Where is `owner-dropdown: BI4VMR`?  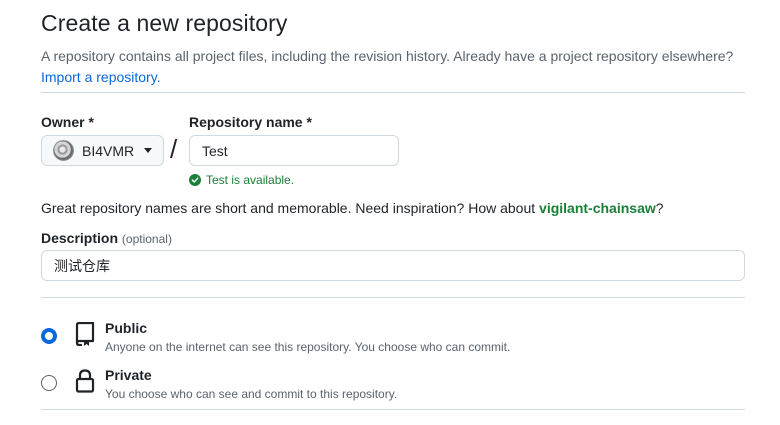 owner-dropdown: BI4VMR is located at coordinates (102, 150).